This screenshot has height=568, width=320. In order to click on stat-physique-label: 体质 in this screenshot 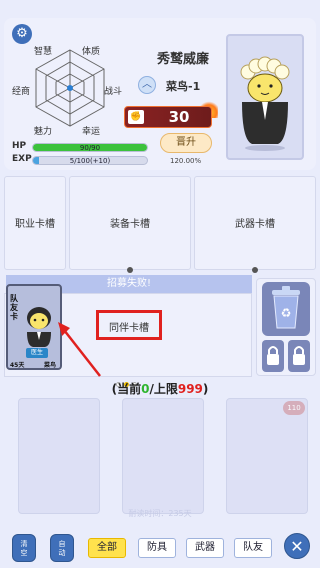, I will do `click(91, 52)`.